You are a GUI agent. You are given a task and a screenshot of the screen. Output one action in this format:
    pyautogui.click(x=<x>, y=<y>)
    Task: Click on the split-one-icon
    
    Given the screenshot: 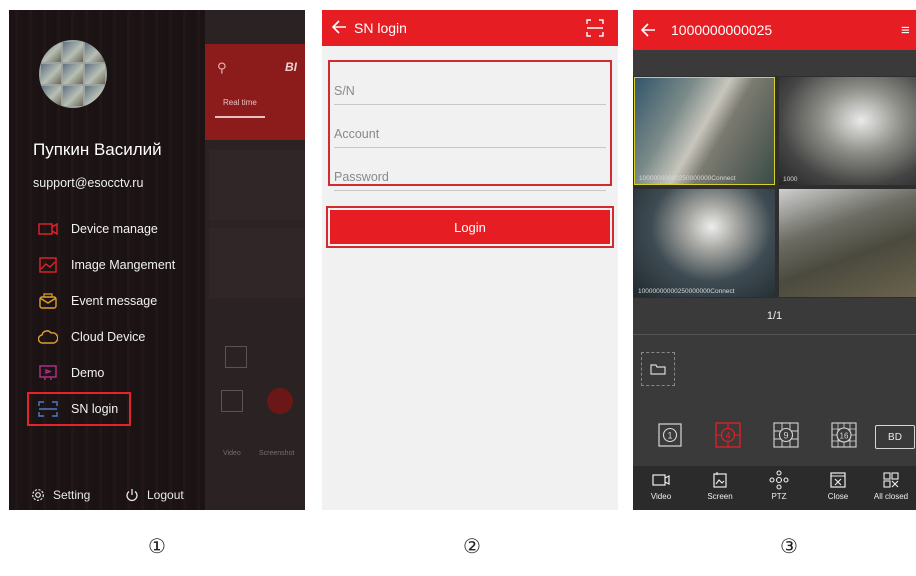 What is the action you would take?
    pyautogui.click(x=232, y=401)
    